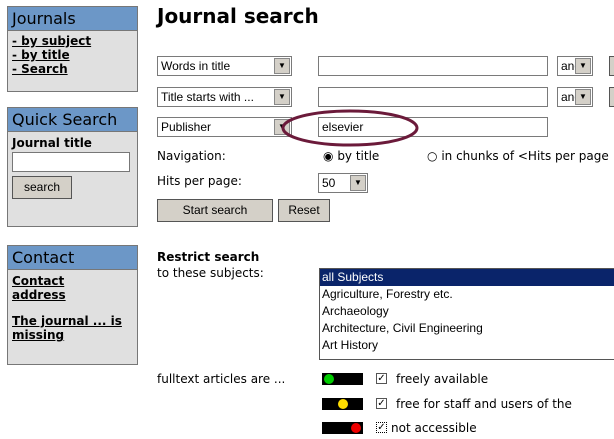  Describe the element at coordinates (71, 162) in the screenshot. I see `journal-title-input` at that location.